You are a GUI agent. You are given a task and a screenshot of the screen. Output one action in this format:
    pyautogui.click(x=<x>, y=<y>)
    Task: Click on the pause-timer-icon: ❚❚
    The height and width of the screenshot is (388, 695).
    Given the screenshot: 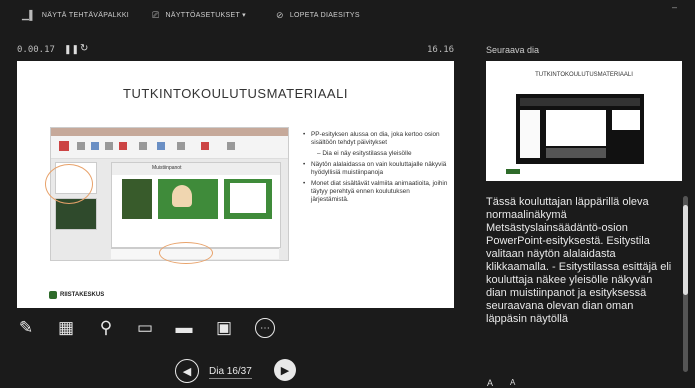 What is the action you would take?
    pyautogui.click(x=71, y=49)
    